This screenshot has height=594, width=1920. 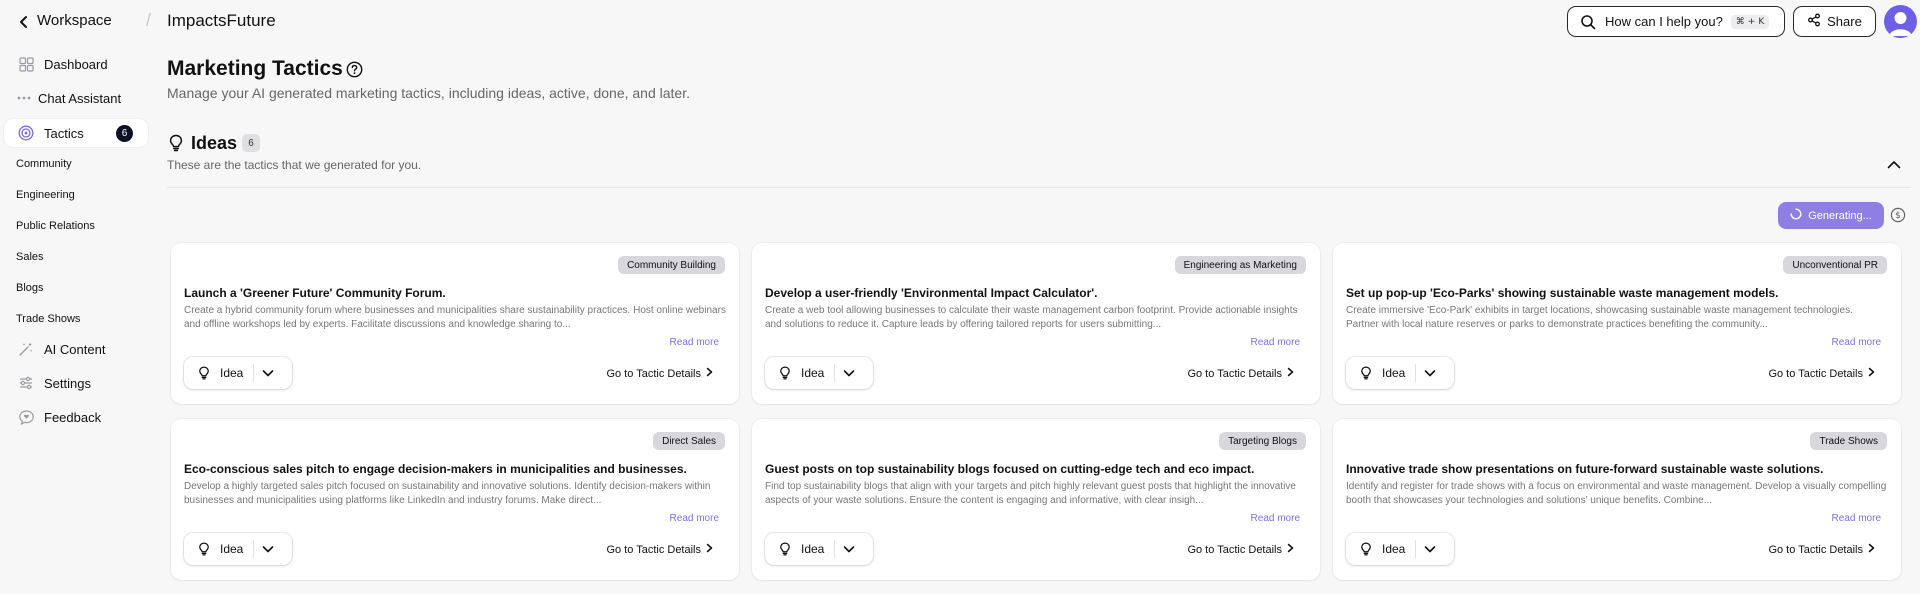 What do you see at coordinates (26, 64) in the screenshot?
I see `grid-icon` at bounding box center [26, 64].